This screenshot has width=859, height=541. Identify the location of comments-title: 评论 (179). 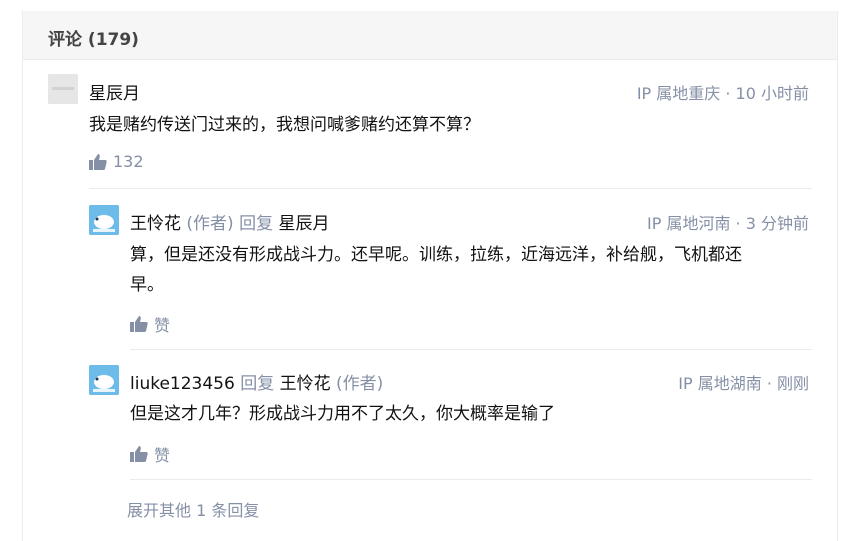
(93, 40).